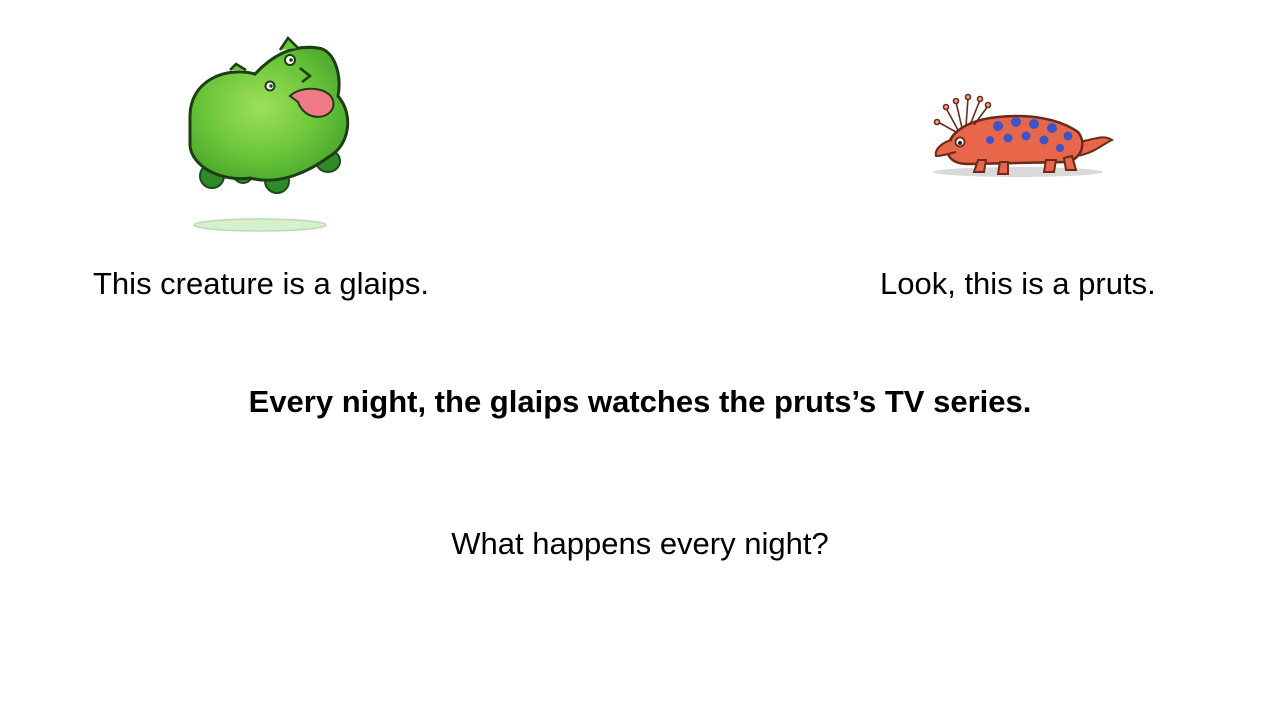 Image resolution: width=1280 pixels, height=720 pixels. I want to click on pruts-illustration, so click(1024, 135).